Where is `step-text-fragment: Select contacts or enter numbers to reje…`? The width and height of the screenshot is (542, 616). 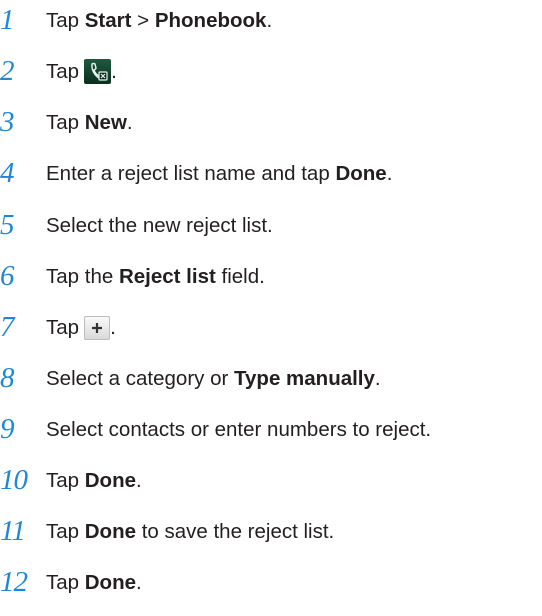 step-text-fragment: Select contacts or enter numbers to reje… is located at coordinates (239, 429).